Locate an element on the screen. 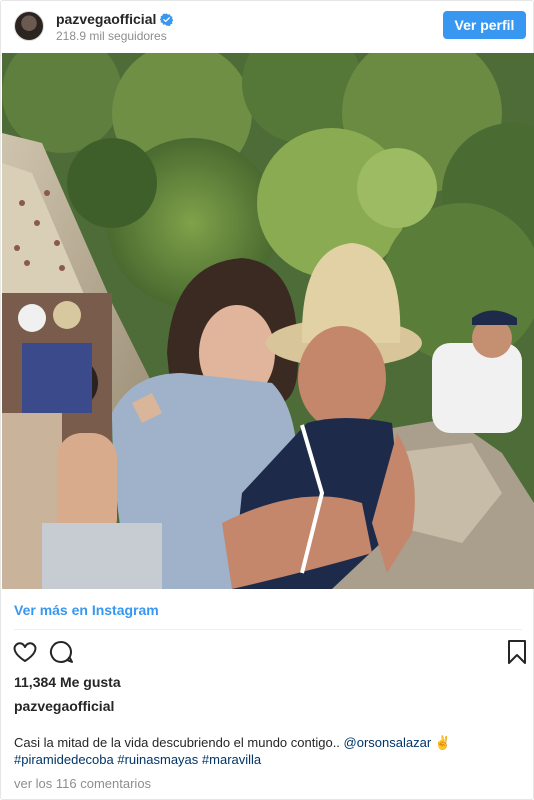  hashtag-link: #maravilla is located at coordinates (231, 759).